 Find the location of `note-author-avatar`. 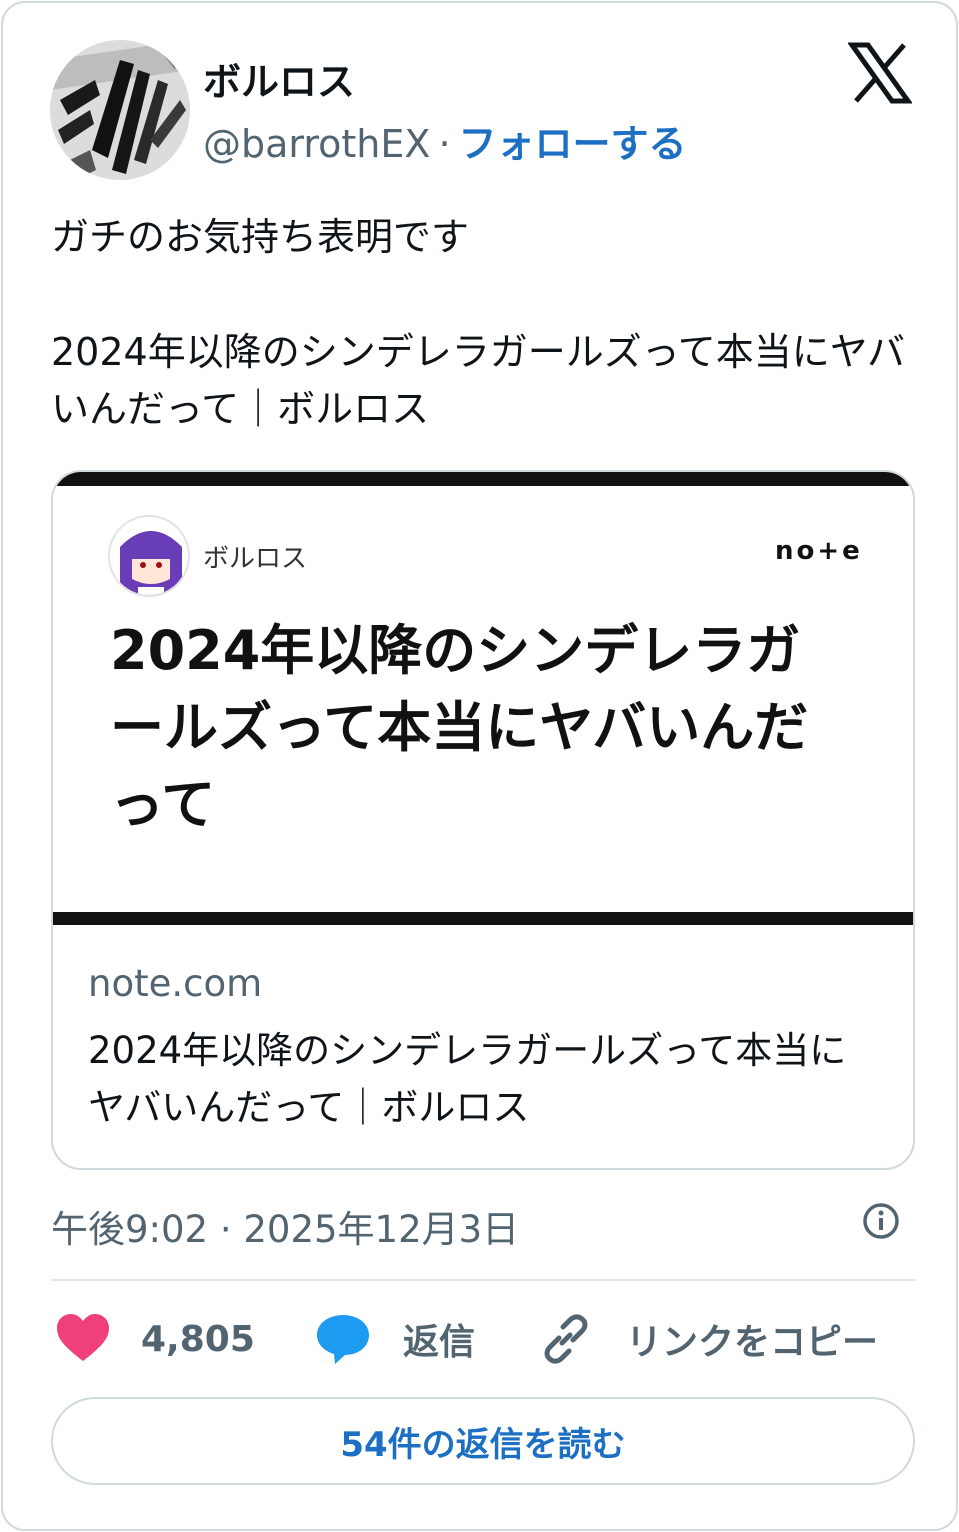

note-author-avatar is located at coordinates (149, 556).